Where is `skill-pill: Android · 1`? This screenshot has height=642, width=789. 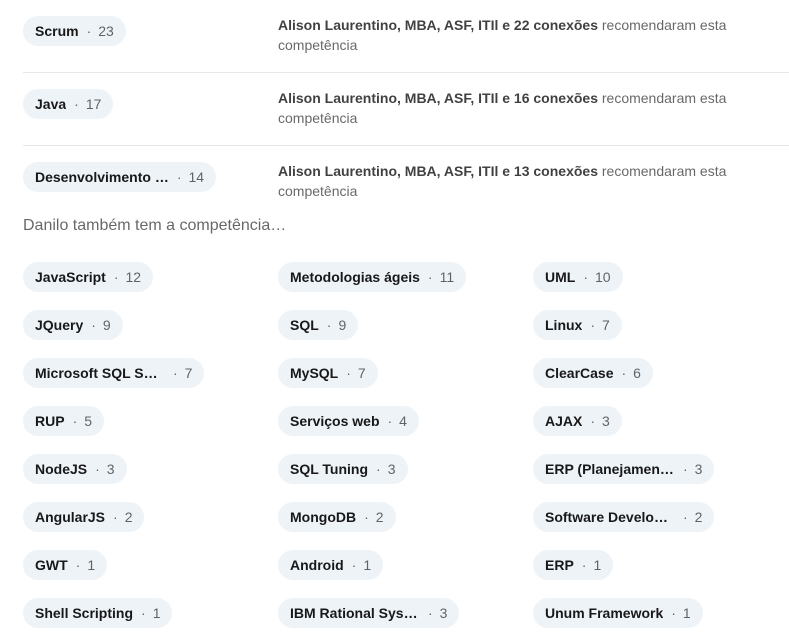
skill-pill: Android · 1 is located at coordinates (331, 565).